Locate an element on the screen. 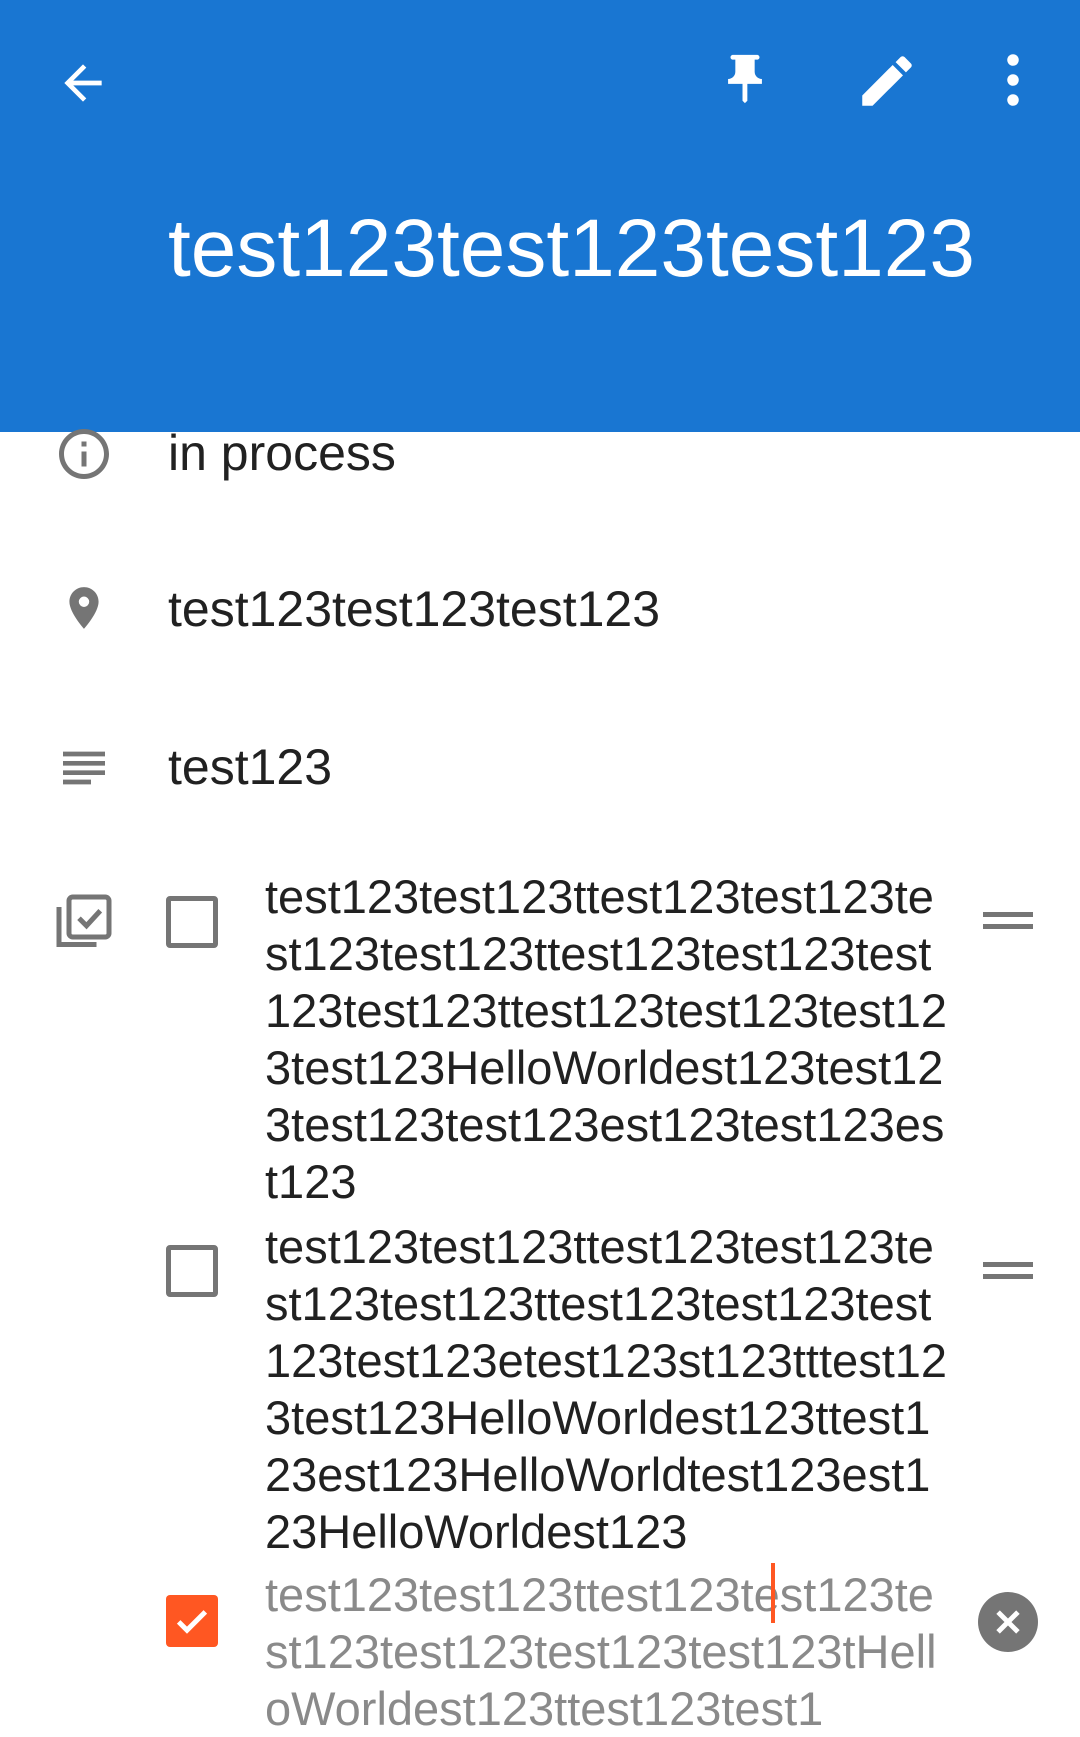  remove-item-button is located at coordinates (1008, 1622).